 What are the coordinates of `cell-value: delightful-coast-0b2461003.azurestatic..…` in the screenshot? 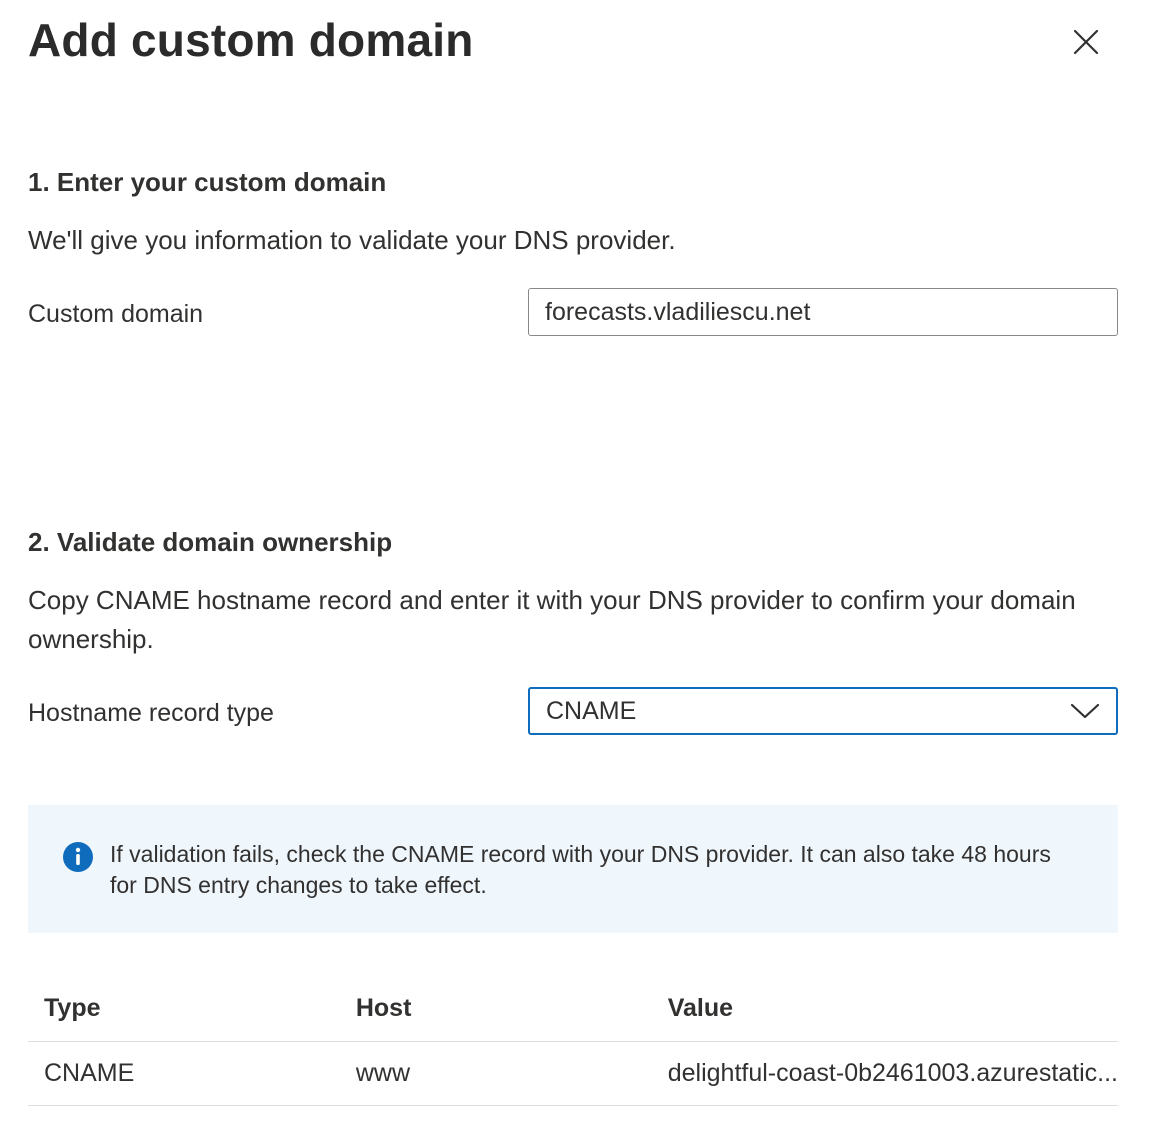 It's located at (884, 1073).